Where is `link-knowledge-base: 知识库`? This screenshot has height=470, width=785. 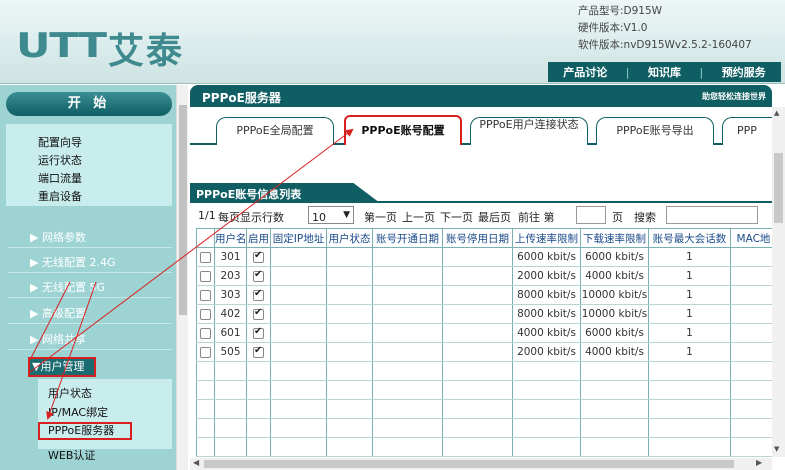
link-knowledge-base: 知识库 is located at coordinates (664, 72).